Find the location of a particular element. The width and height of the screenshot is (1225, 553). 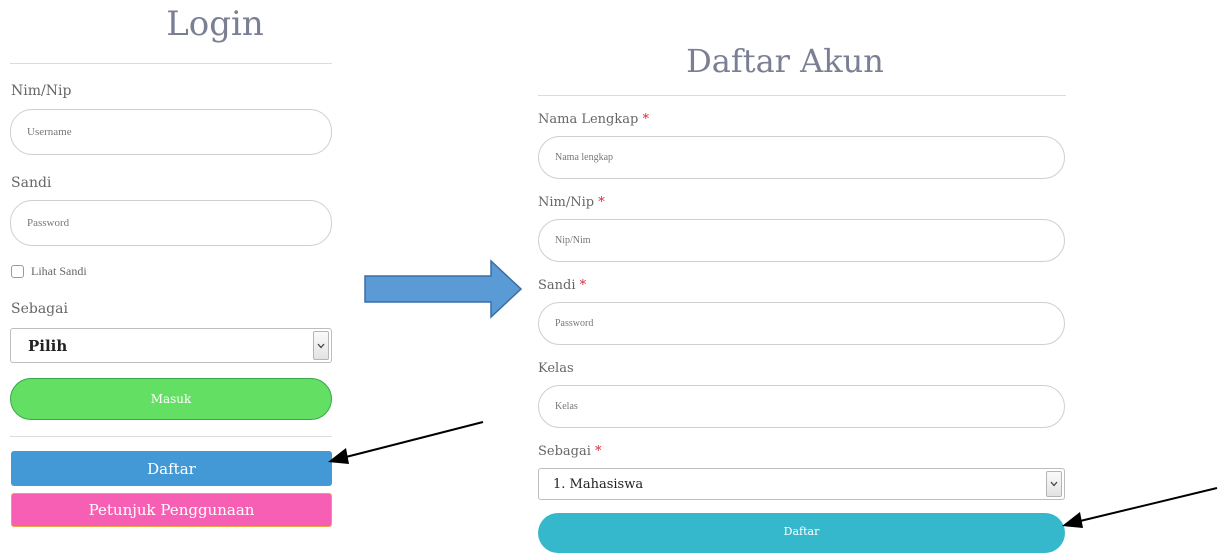

show-password-label: Lihat Sandi is located at coordinates (59, 271).